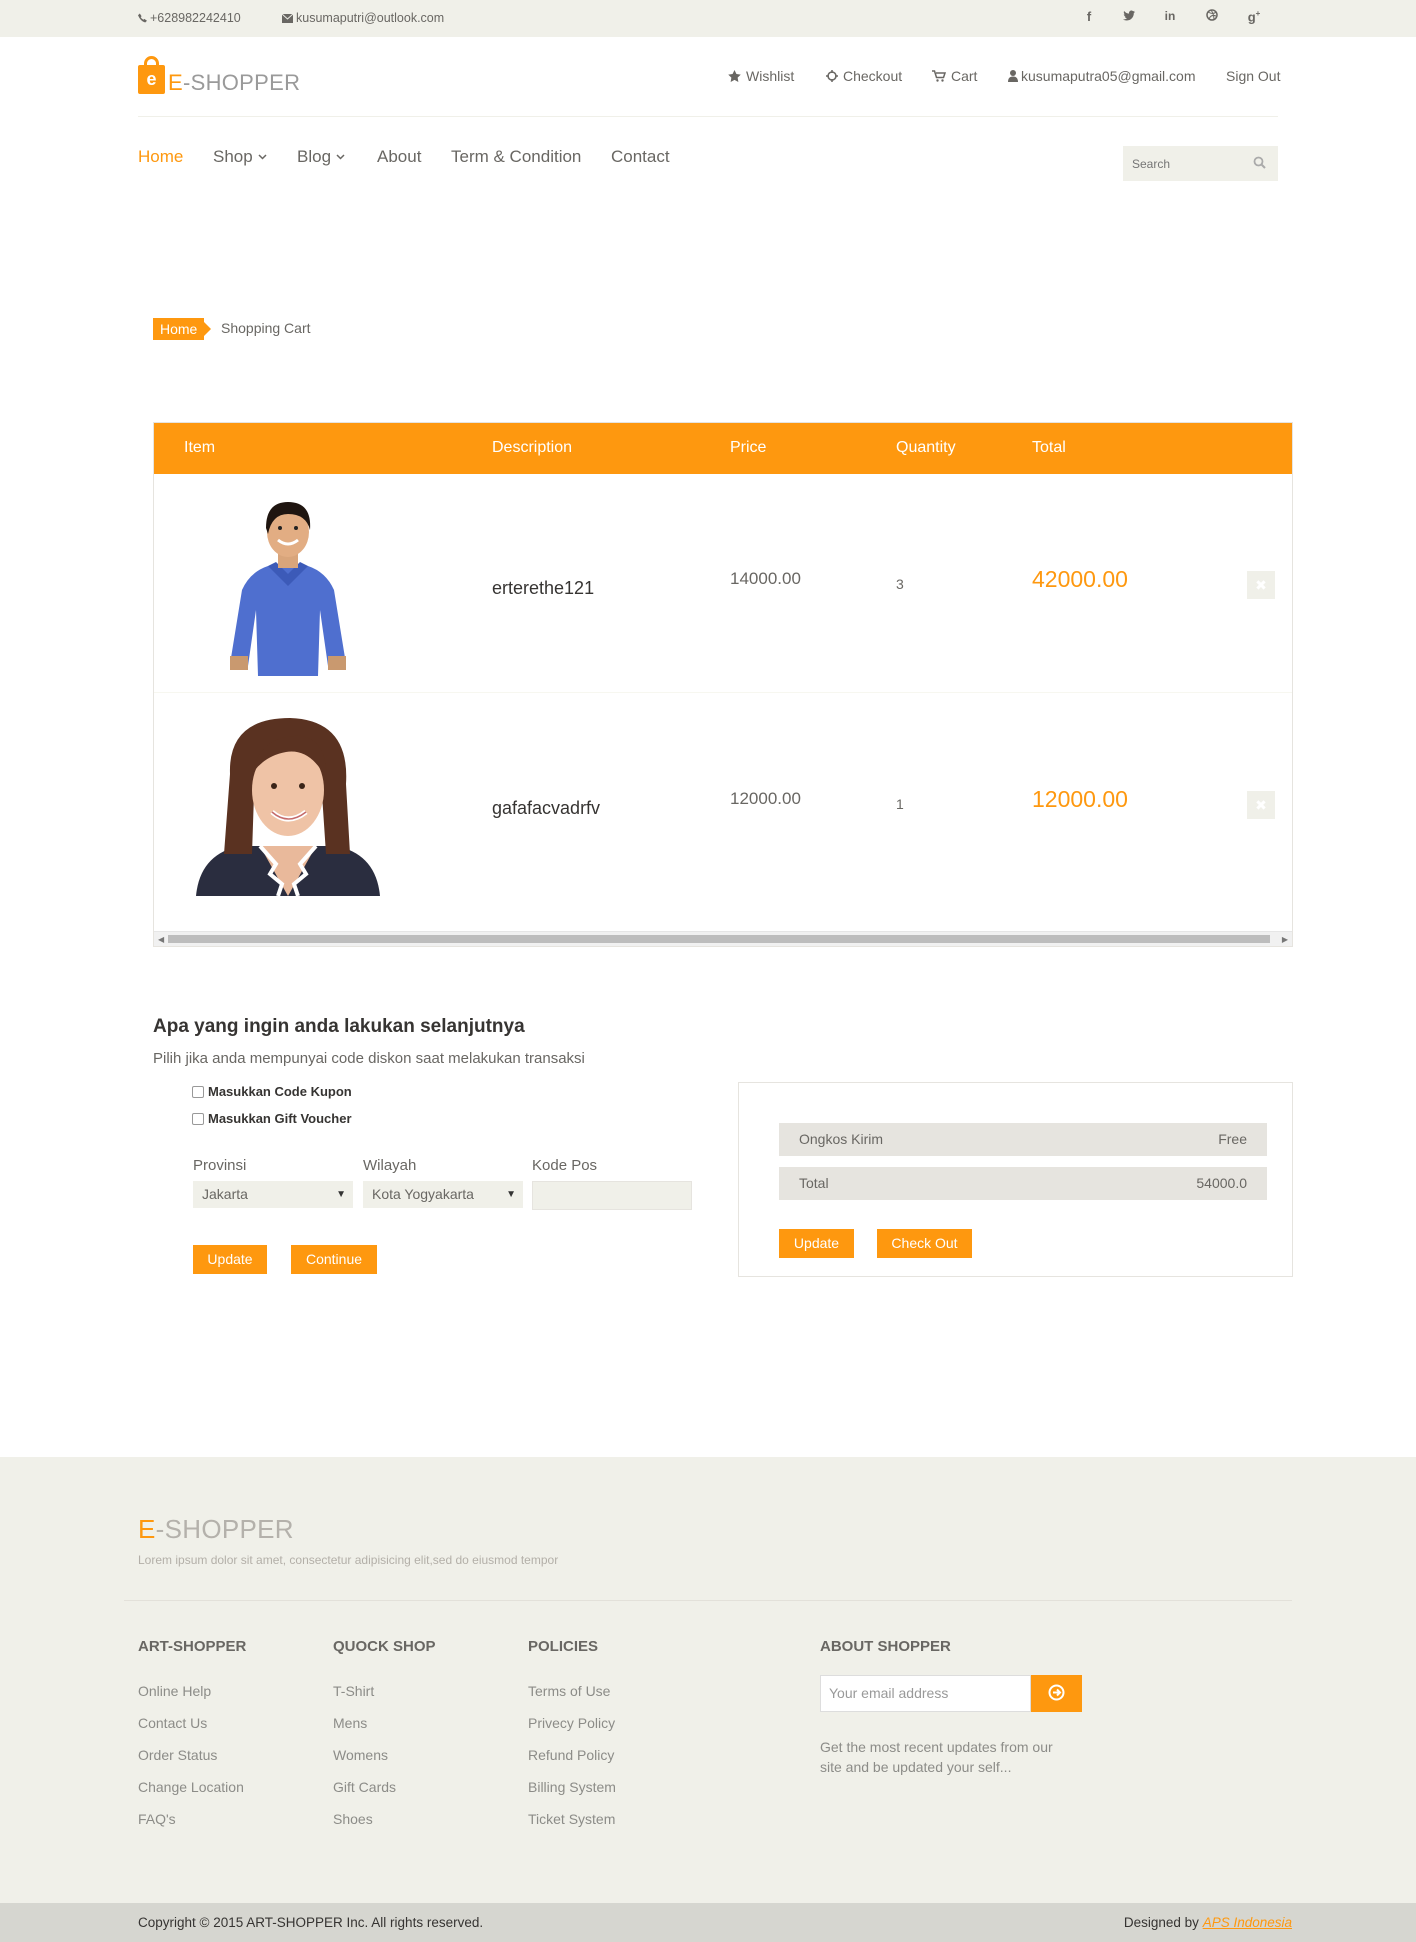  What do you see at coordinates (864, 76) in the screenshot?
I see `checkout-link: Checkout` at bounding box center [864, 76].